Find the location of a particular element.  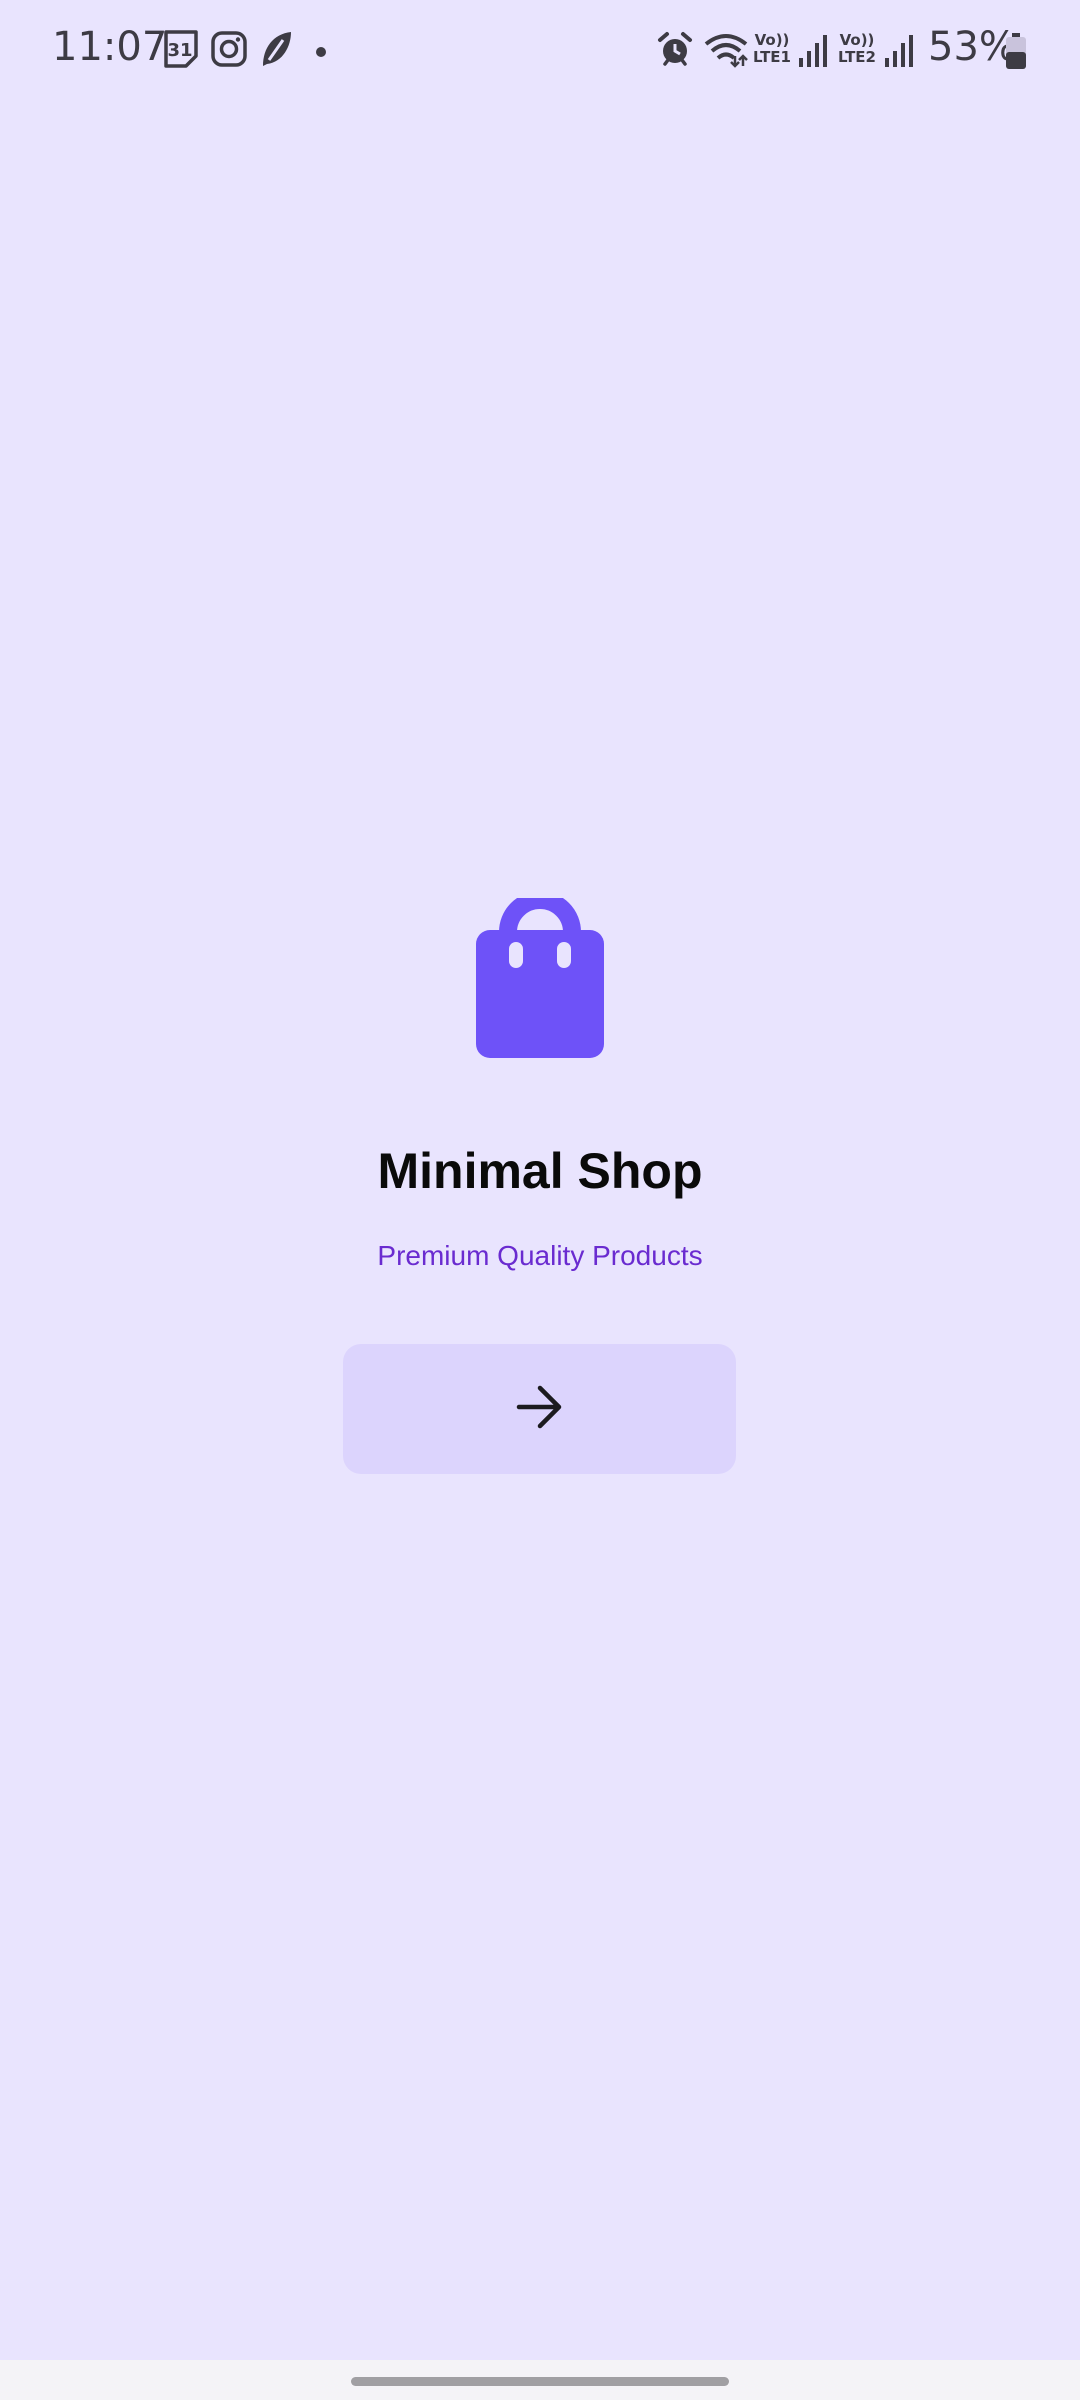

next-button is located at coordinates (539, 1409).